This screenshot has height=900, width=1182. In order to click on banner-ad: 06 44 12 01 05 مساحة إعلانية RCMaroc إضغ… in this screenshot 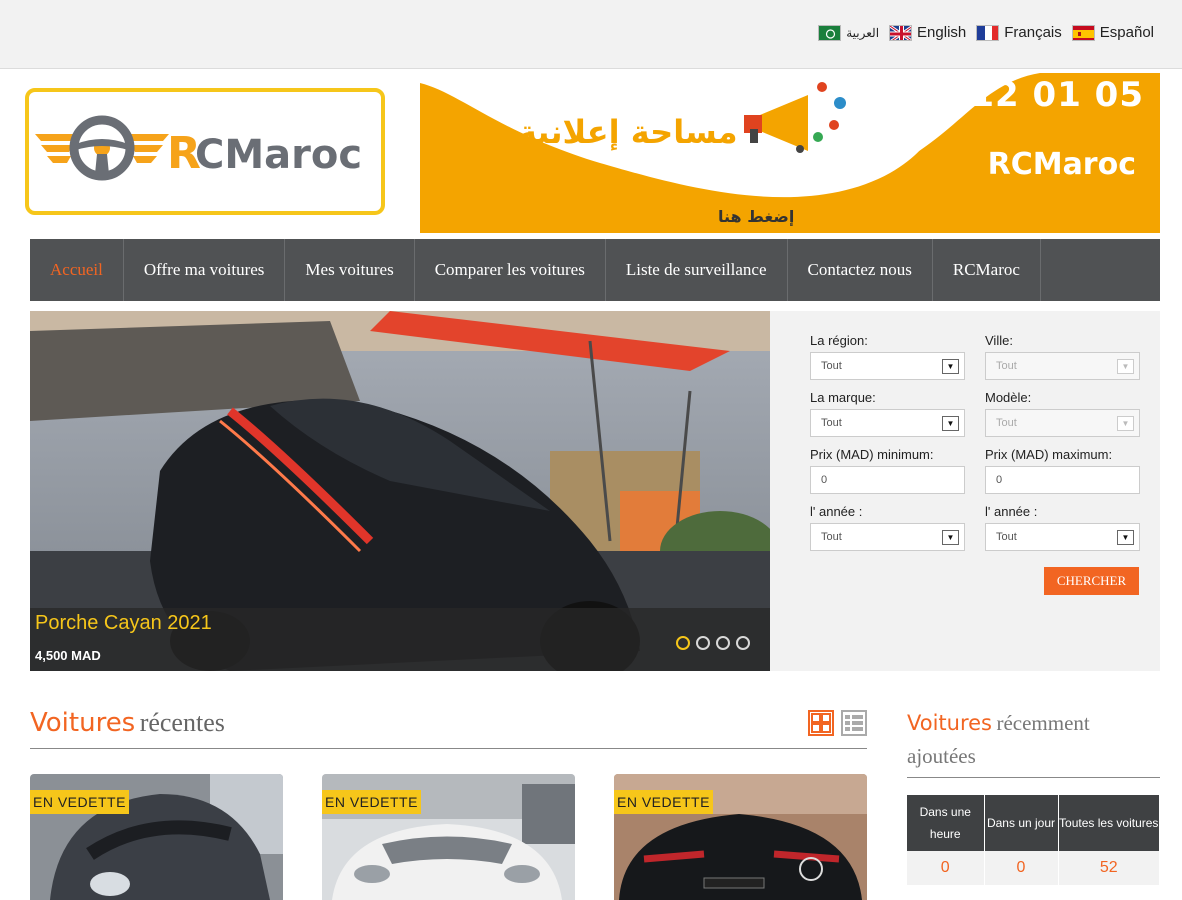, I will do `click(790, 153)`.